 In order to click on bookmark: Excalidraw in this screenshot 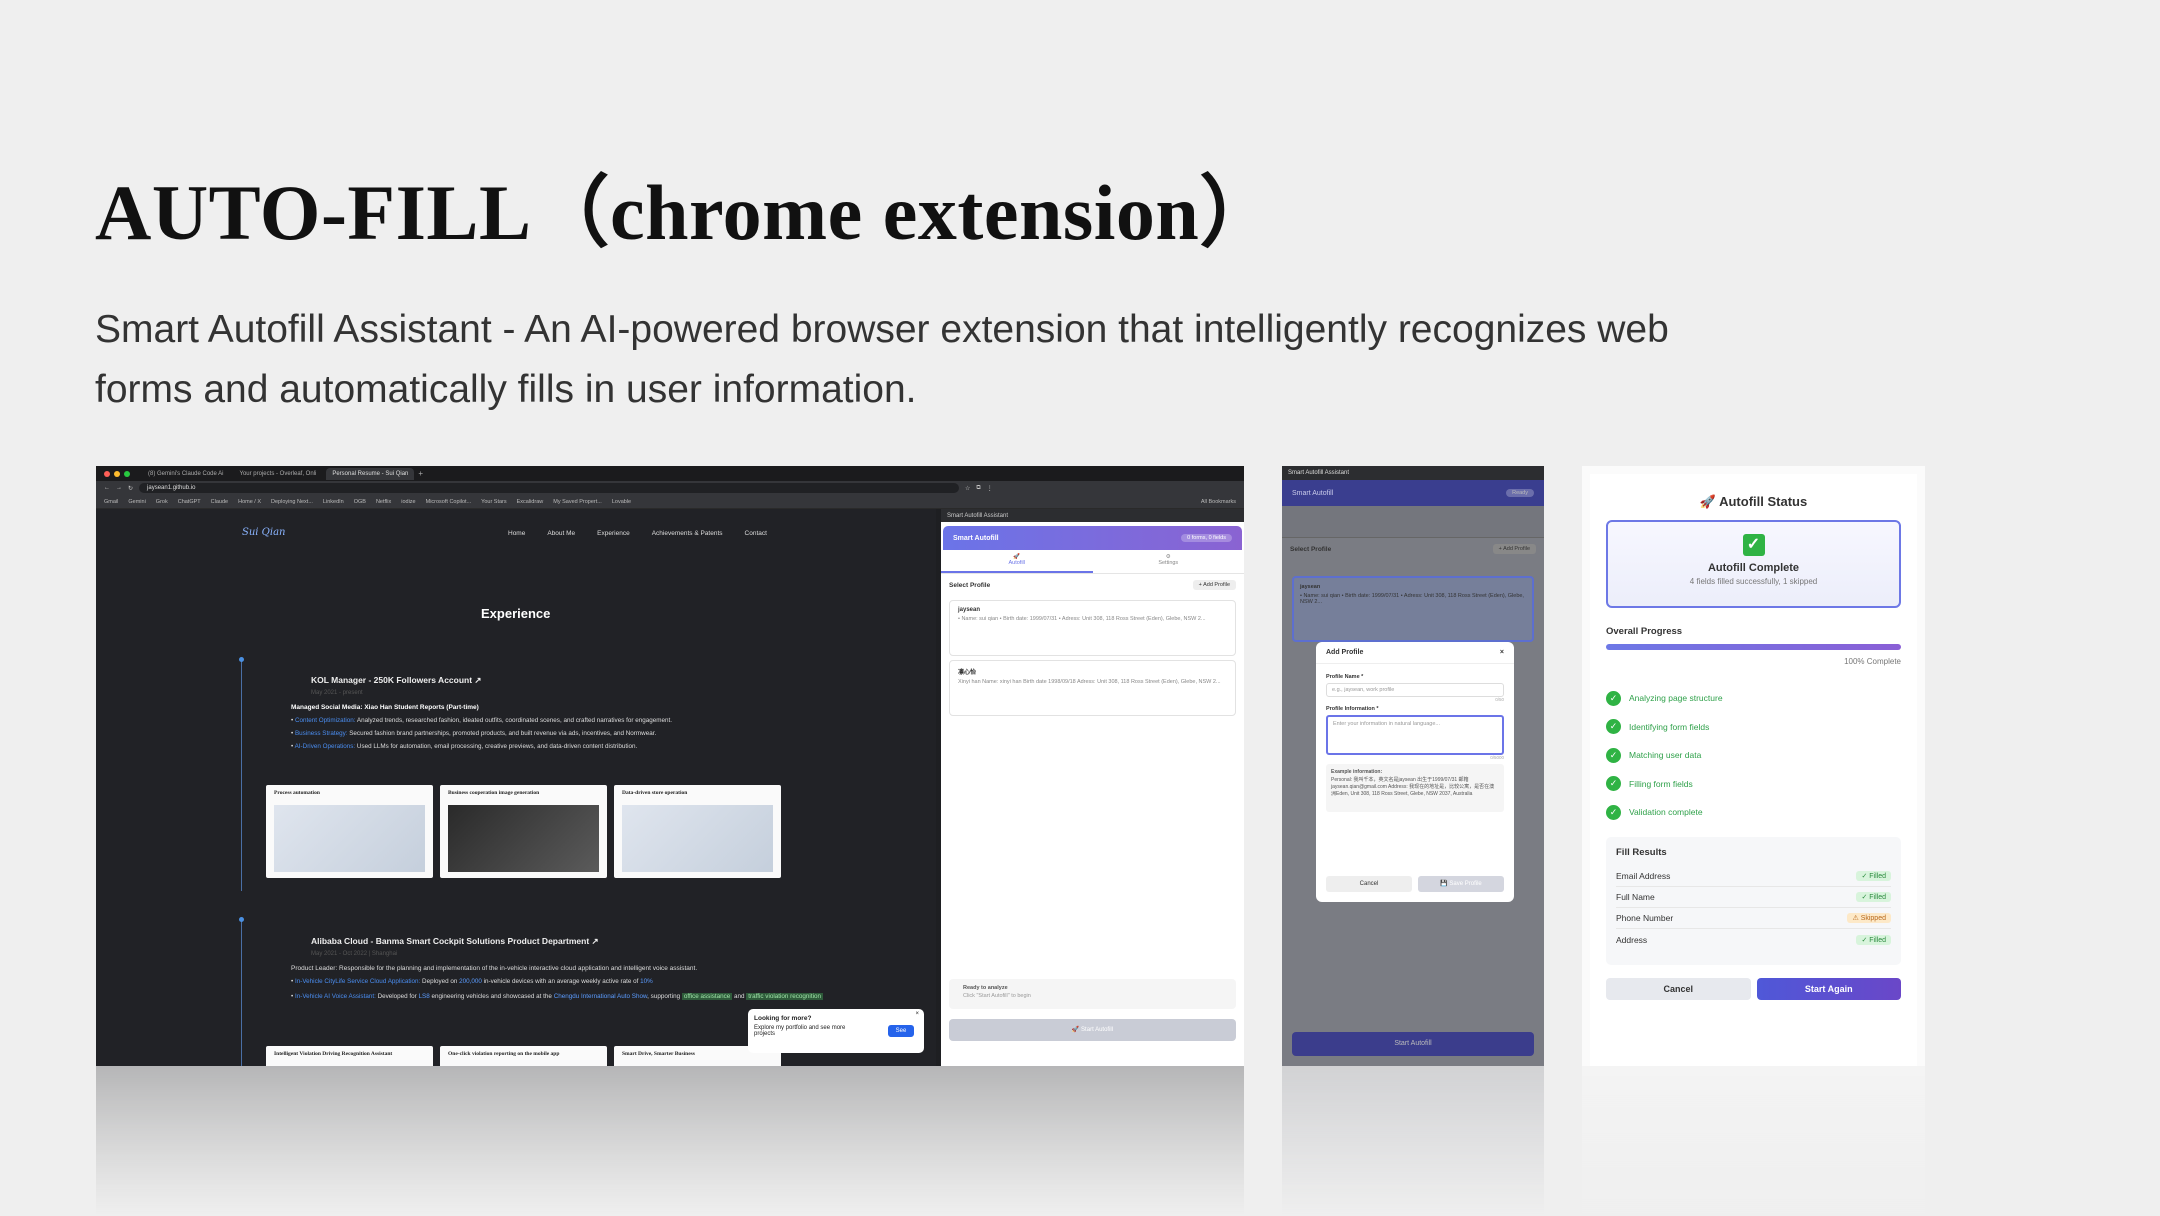, I will do `click(530, 502)`.